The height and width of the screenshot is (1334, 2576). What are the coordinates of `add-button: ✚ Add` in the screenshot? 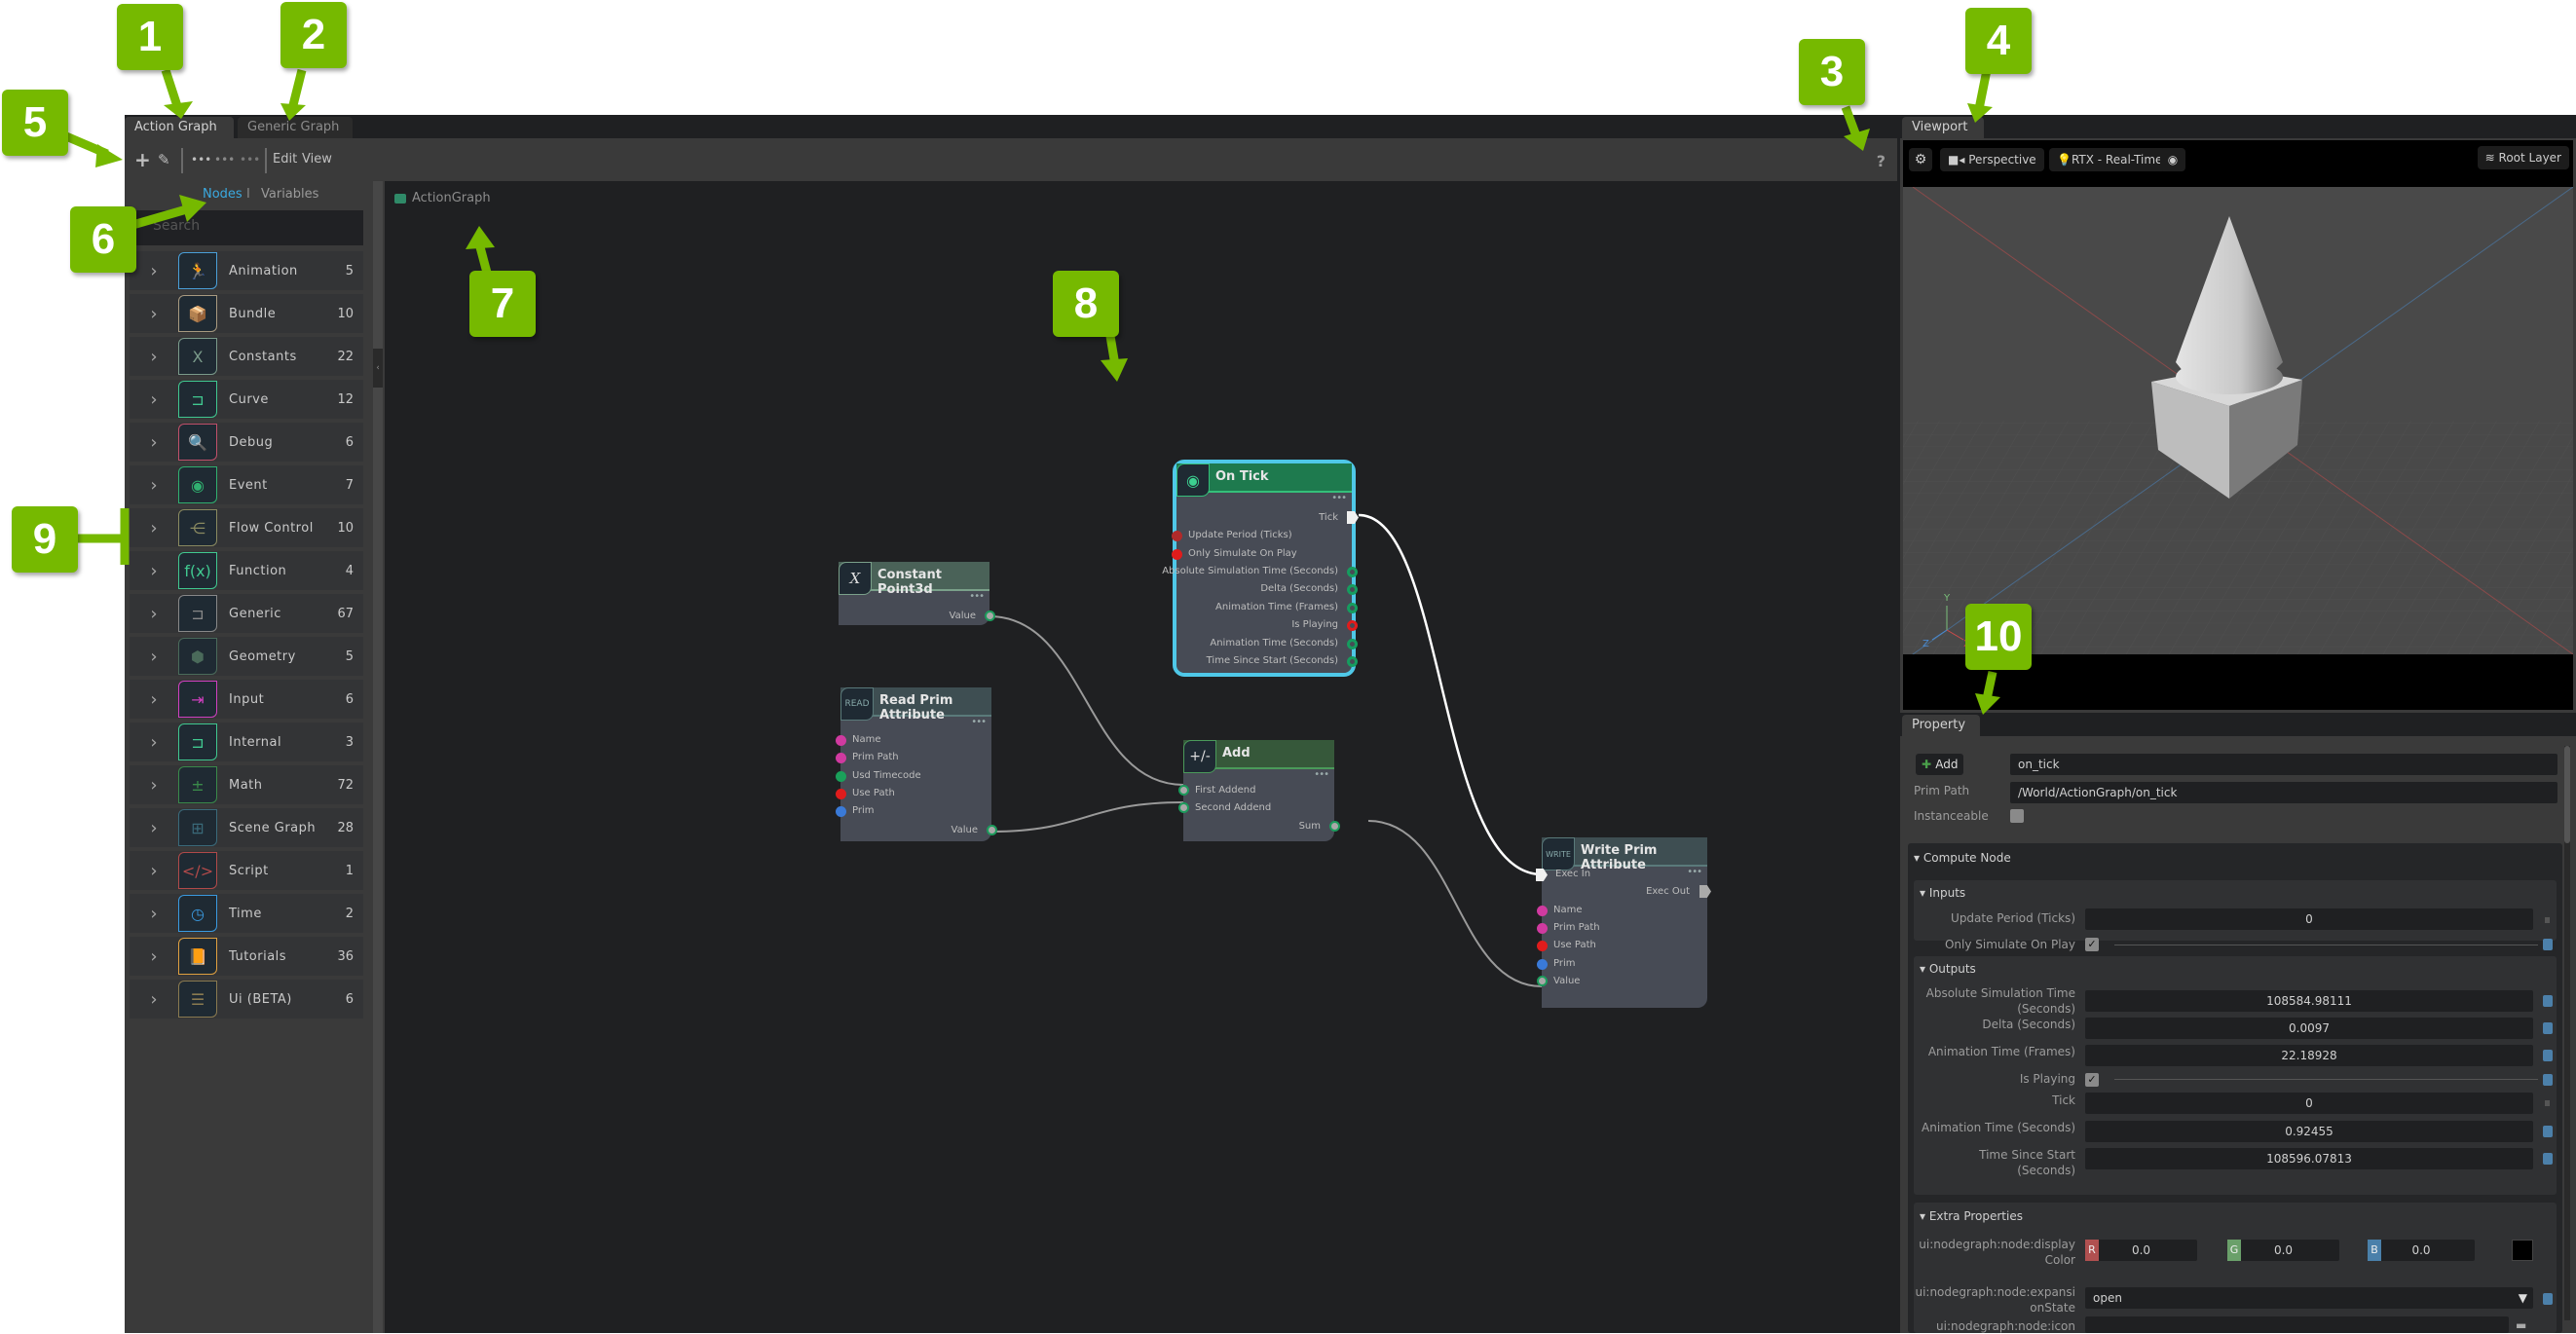 It's located at (1940, 764).